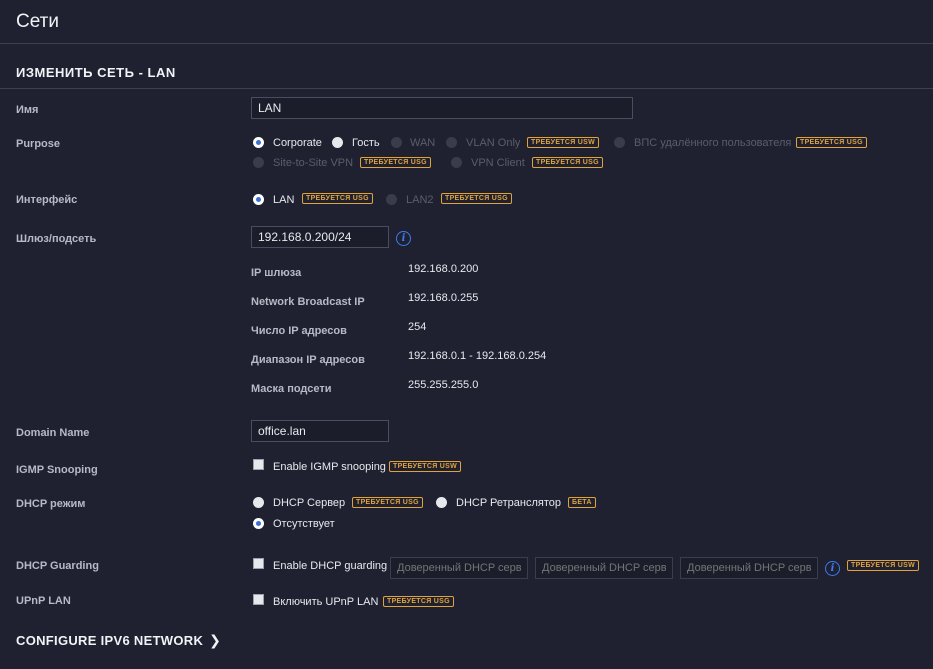  What do you see at coordinates (508, 503) in the screenshot?
I see `dhcp-relay-label: DHCP Ретранслятор` at bounding box center [508, 503].